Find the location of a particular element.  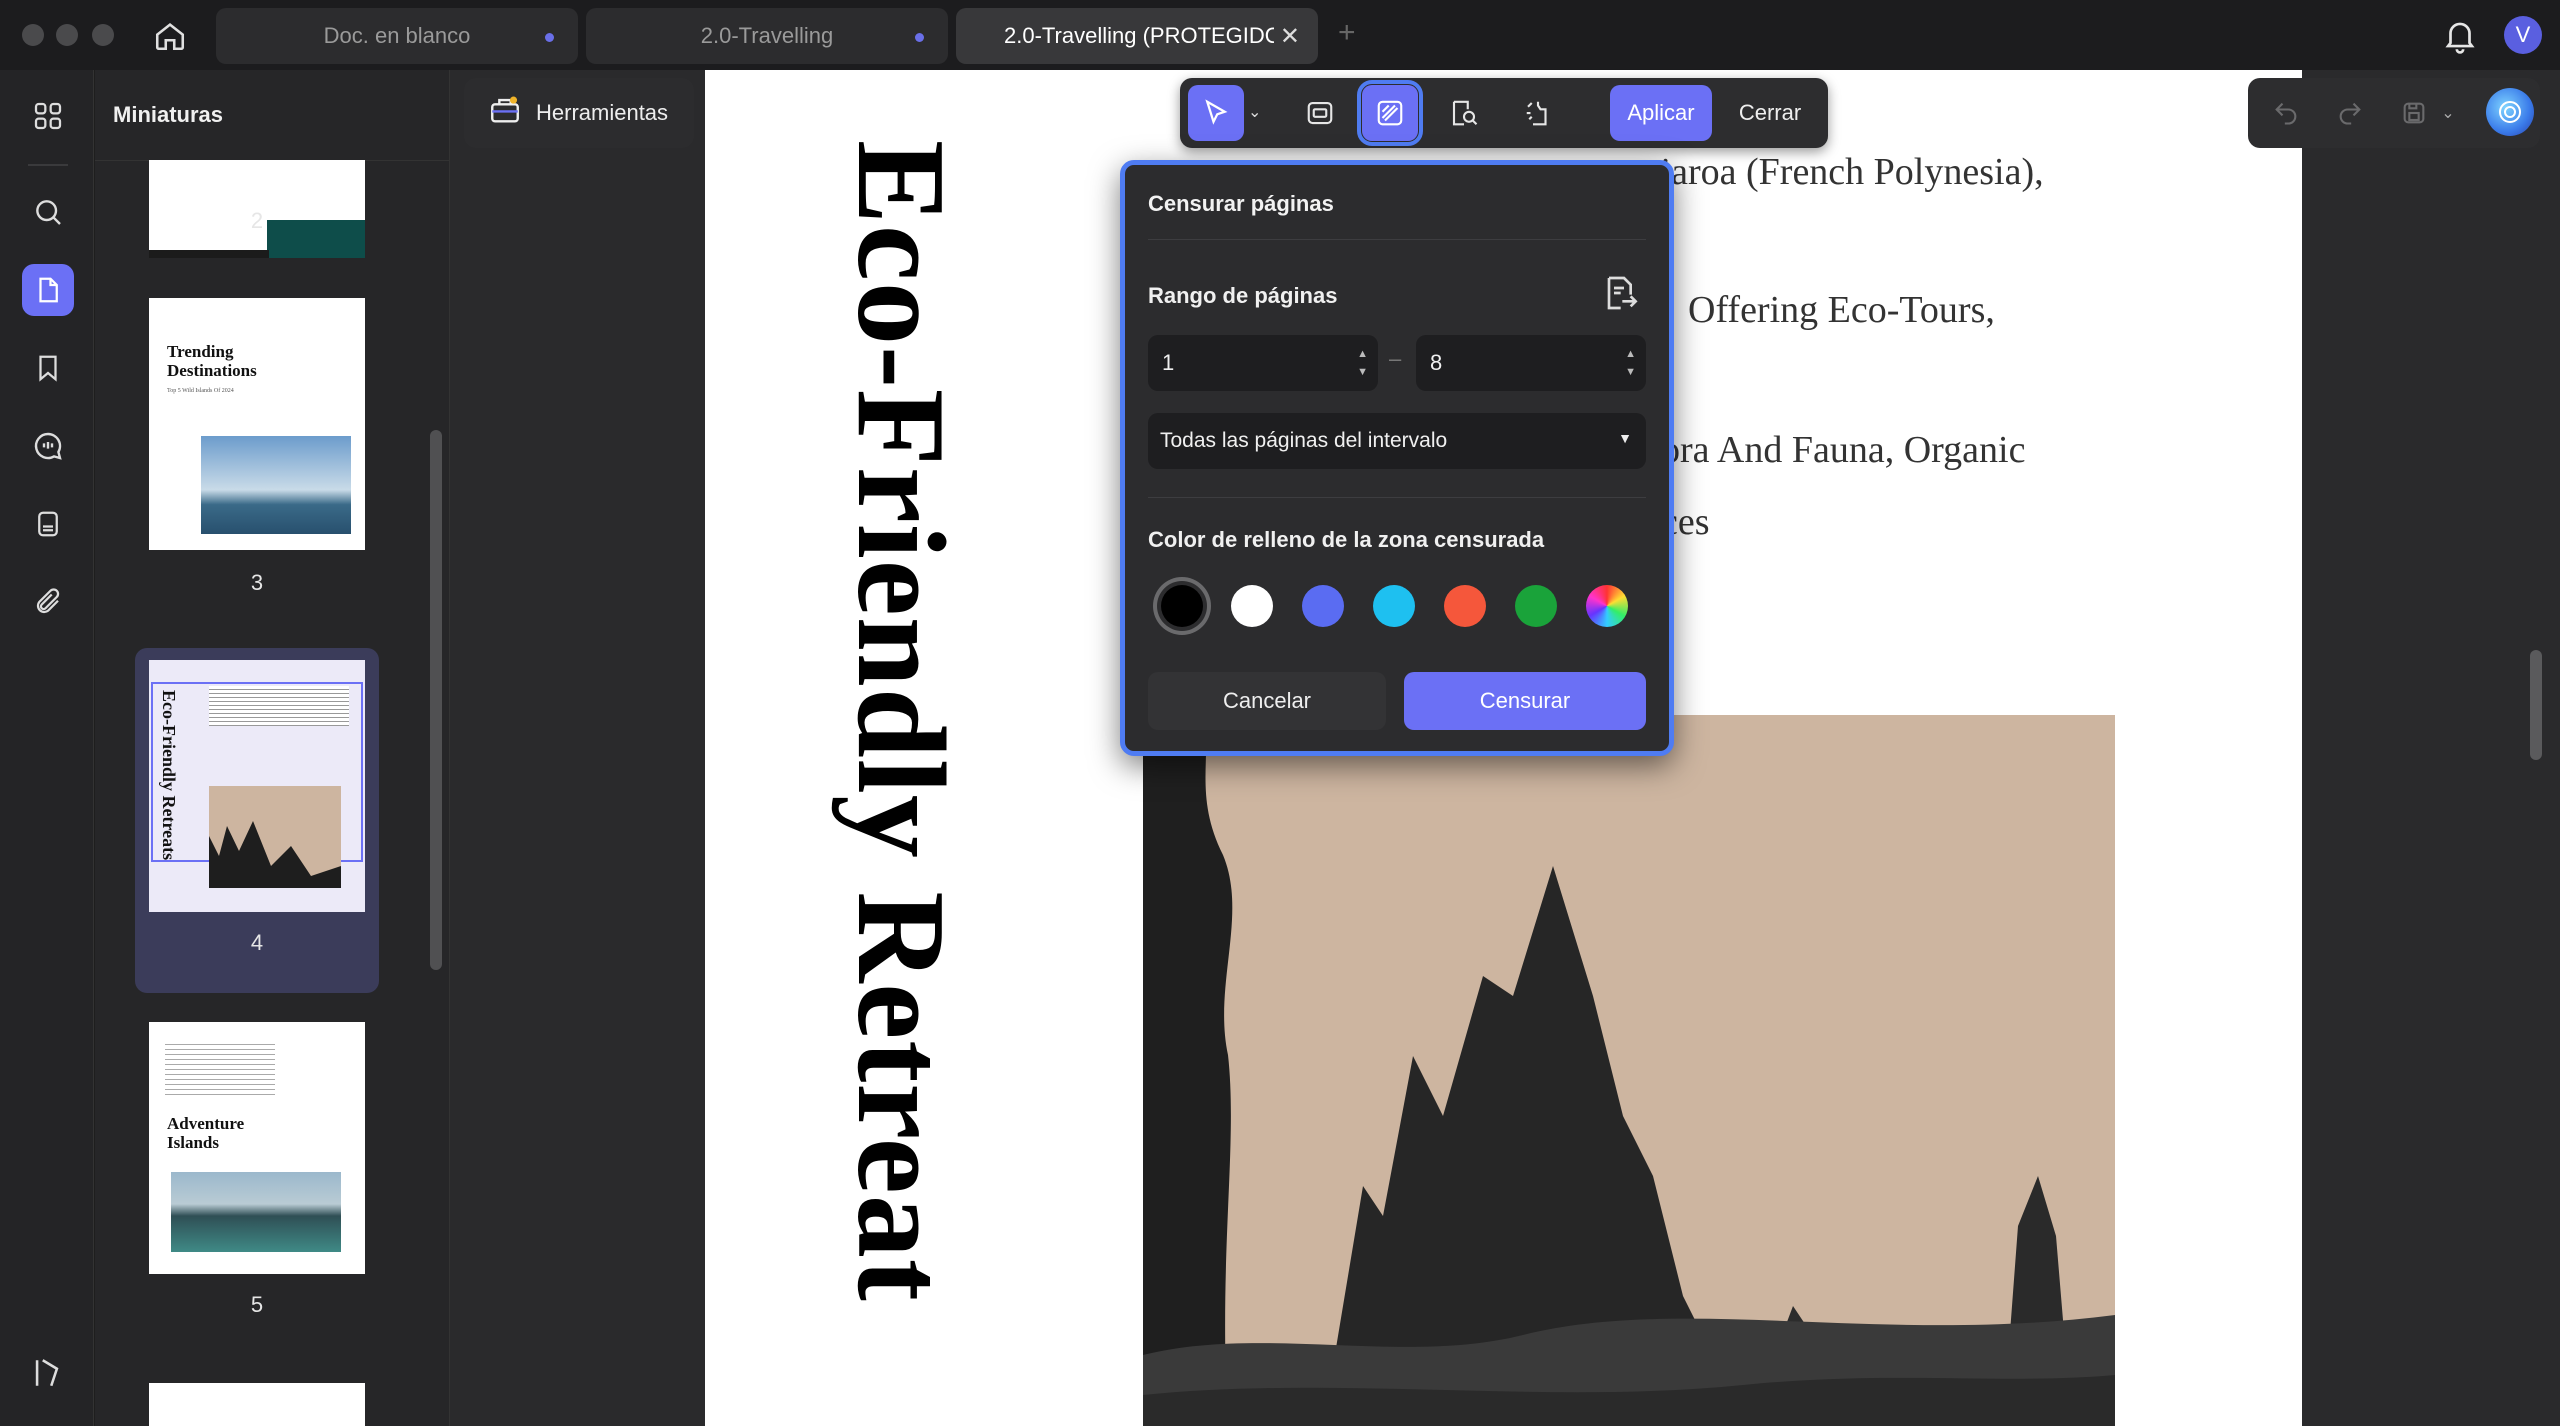

tools-button: Herramientas is located at coordinates (579, 113).